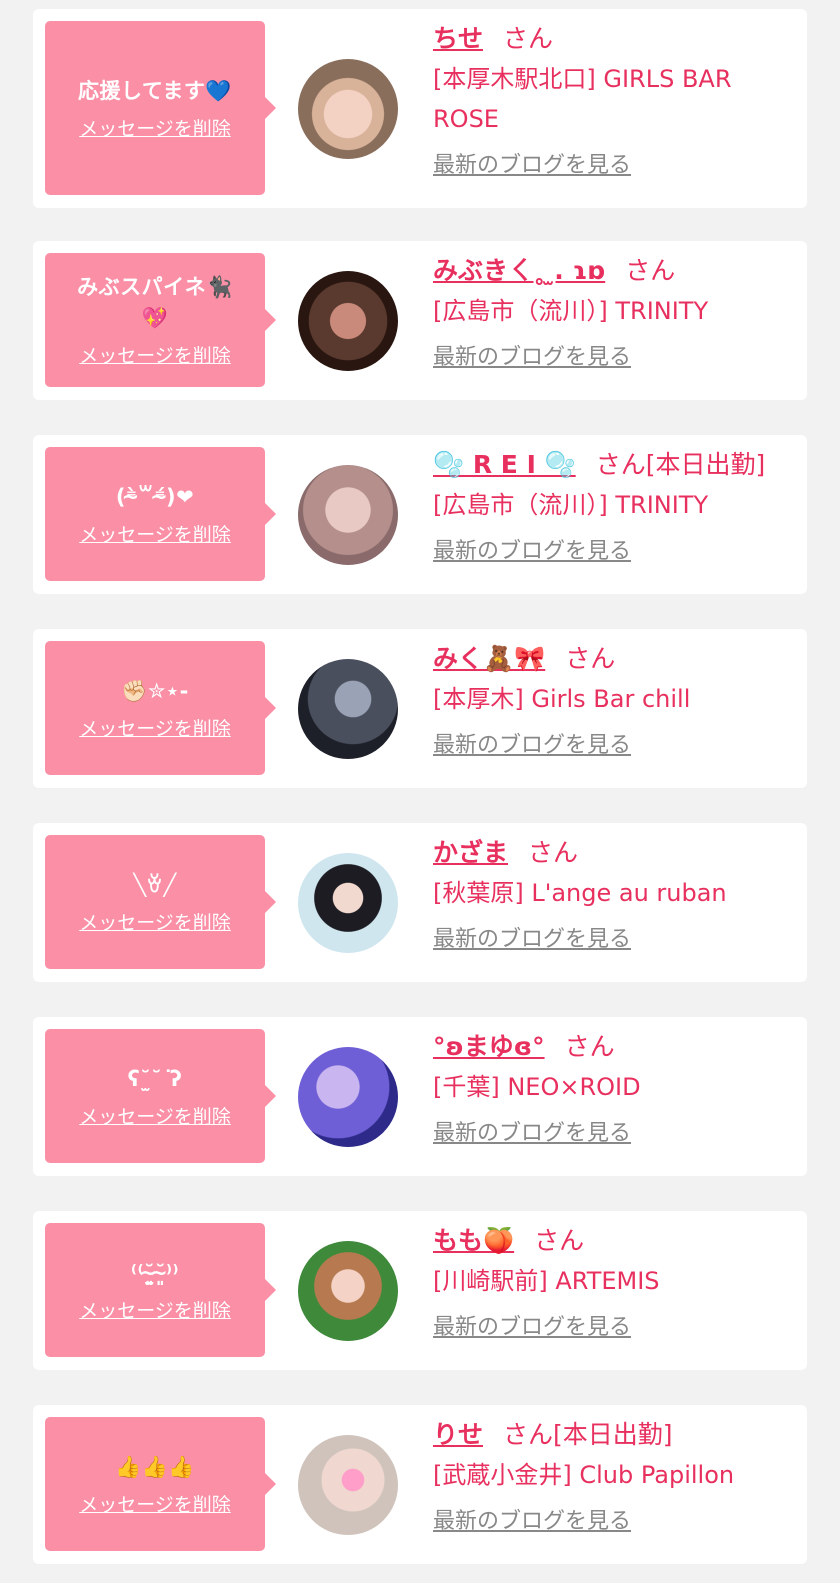 Image resolution: width=840 pixels, height=1583 pixels. Describe the element at coordinates (519, 270) in the screenshot. I see `girl-name-link: みぶきㄑ˳ ̫. ɿɒ` at that location.